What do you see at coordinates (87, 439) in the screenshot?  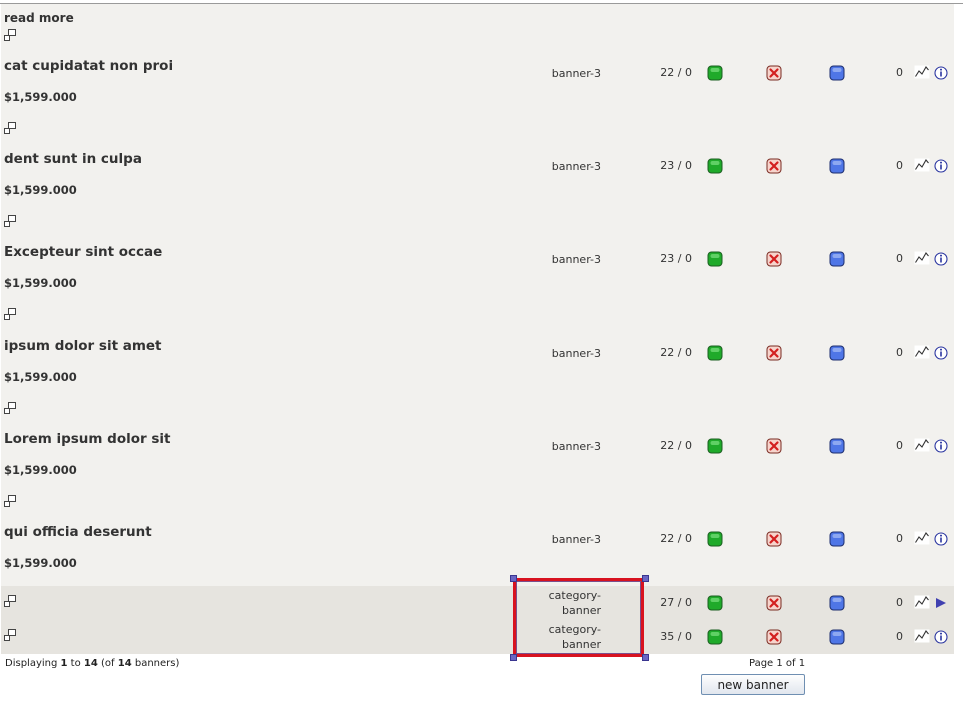 I see `banner-title: Lorem ipsum dolor sit` at bounding box center [87, 439].